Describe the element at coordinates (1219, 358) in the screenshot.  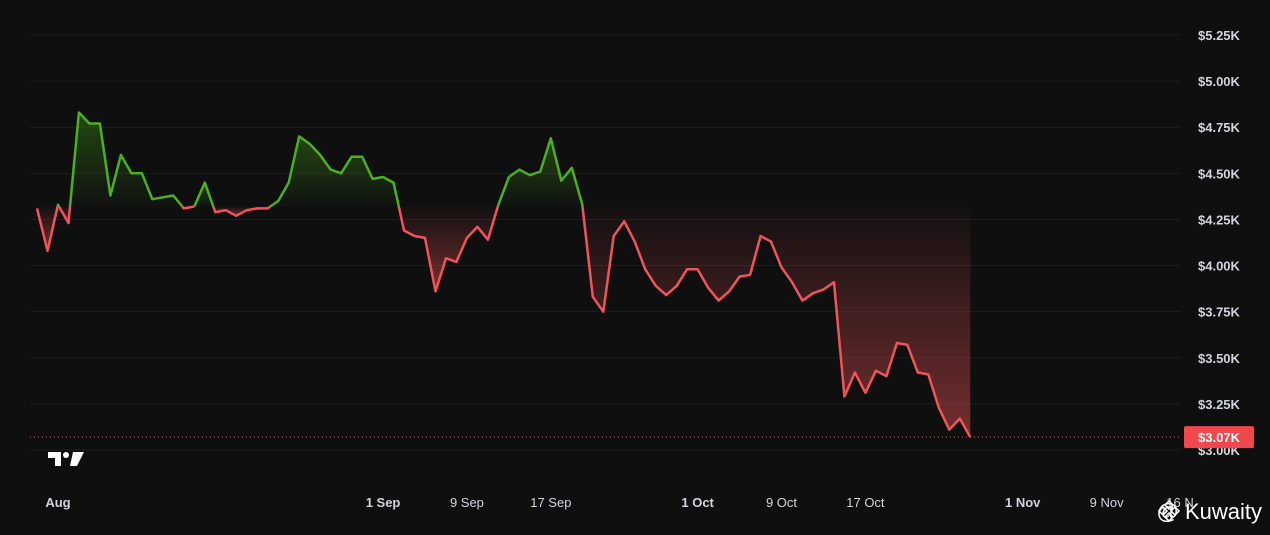
I see `y-tick-label: $3.50K` at that location.